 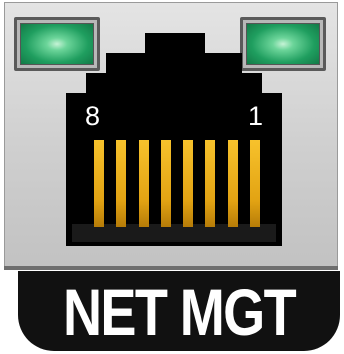 What do you see at coordinates (179, 312) in the screenshot?
I see `port-label: NET MGT` at bounding box center [179, 312].